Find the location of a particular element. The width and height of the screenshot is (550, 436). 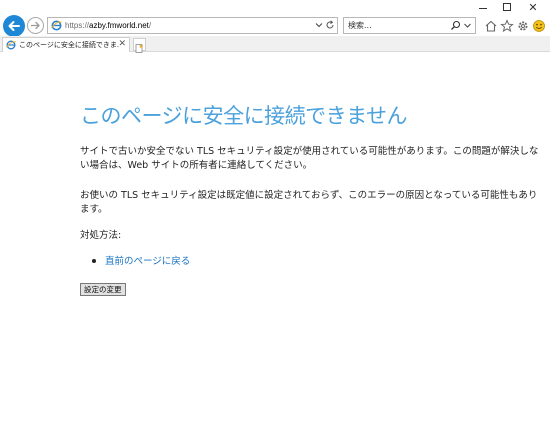

close-icon: ✕ is located at coordinates (533, 7).